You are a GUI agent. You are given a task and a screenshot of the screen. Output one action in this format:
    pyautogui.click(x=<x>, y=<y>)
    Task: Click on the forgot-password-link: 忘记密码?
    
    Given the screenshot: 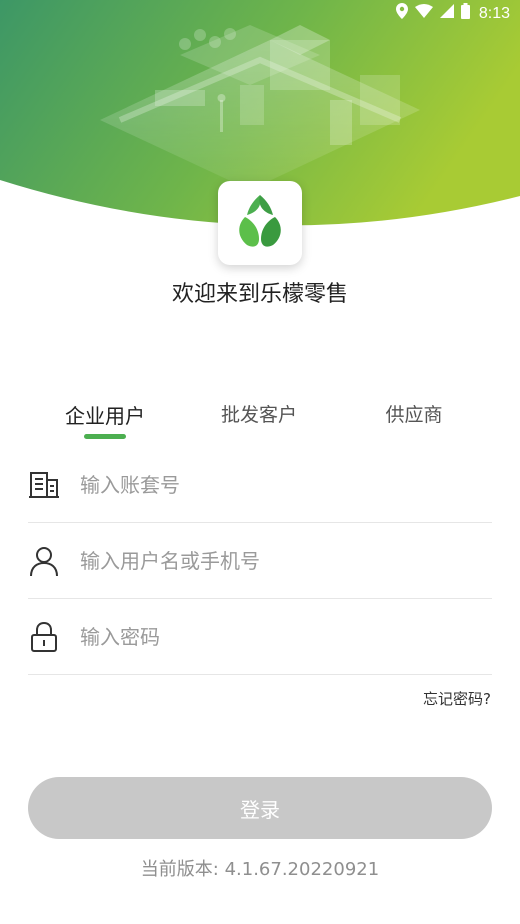 What is the action you would take?
    pyautogui.click(x=457, y=698)
    